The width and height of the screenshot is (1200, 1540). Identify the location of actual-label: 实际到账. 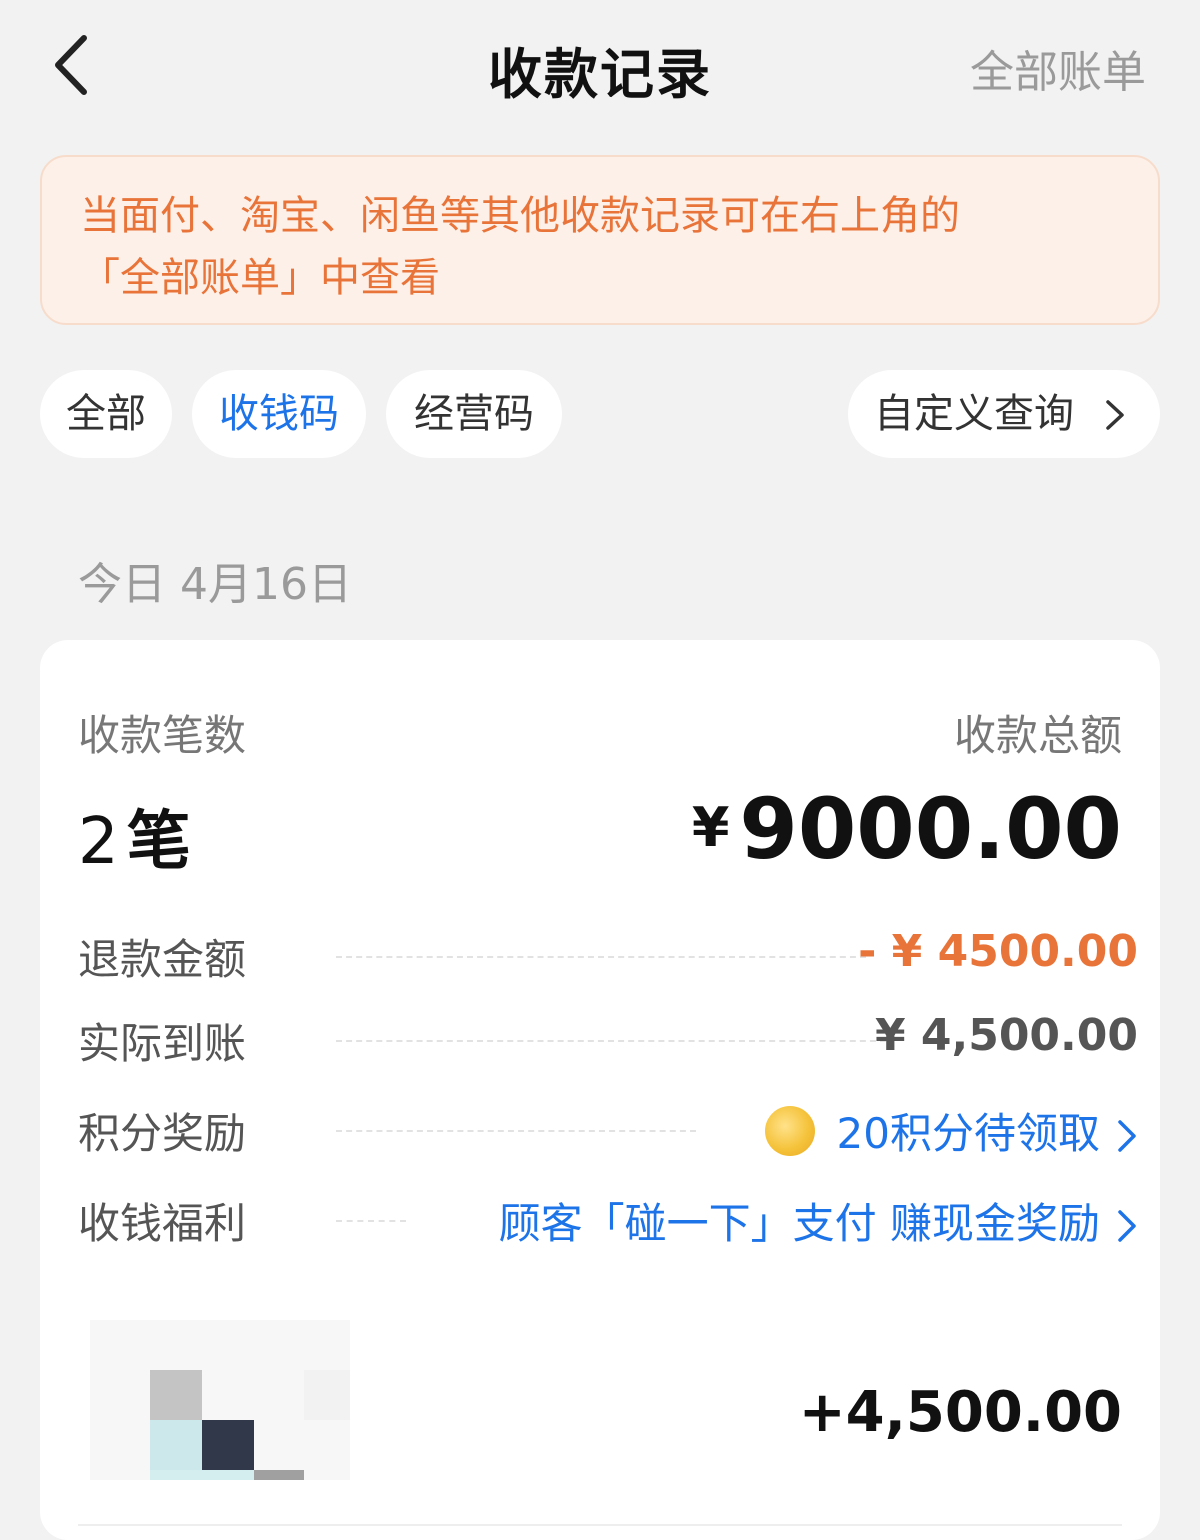
(162, 1043).